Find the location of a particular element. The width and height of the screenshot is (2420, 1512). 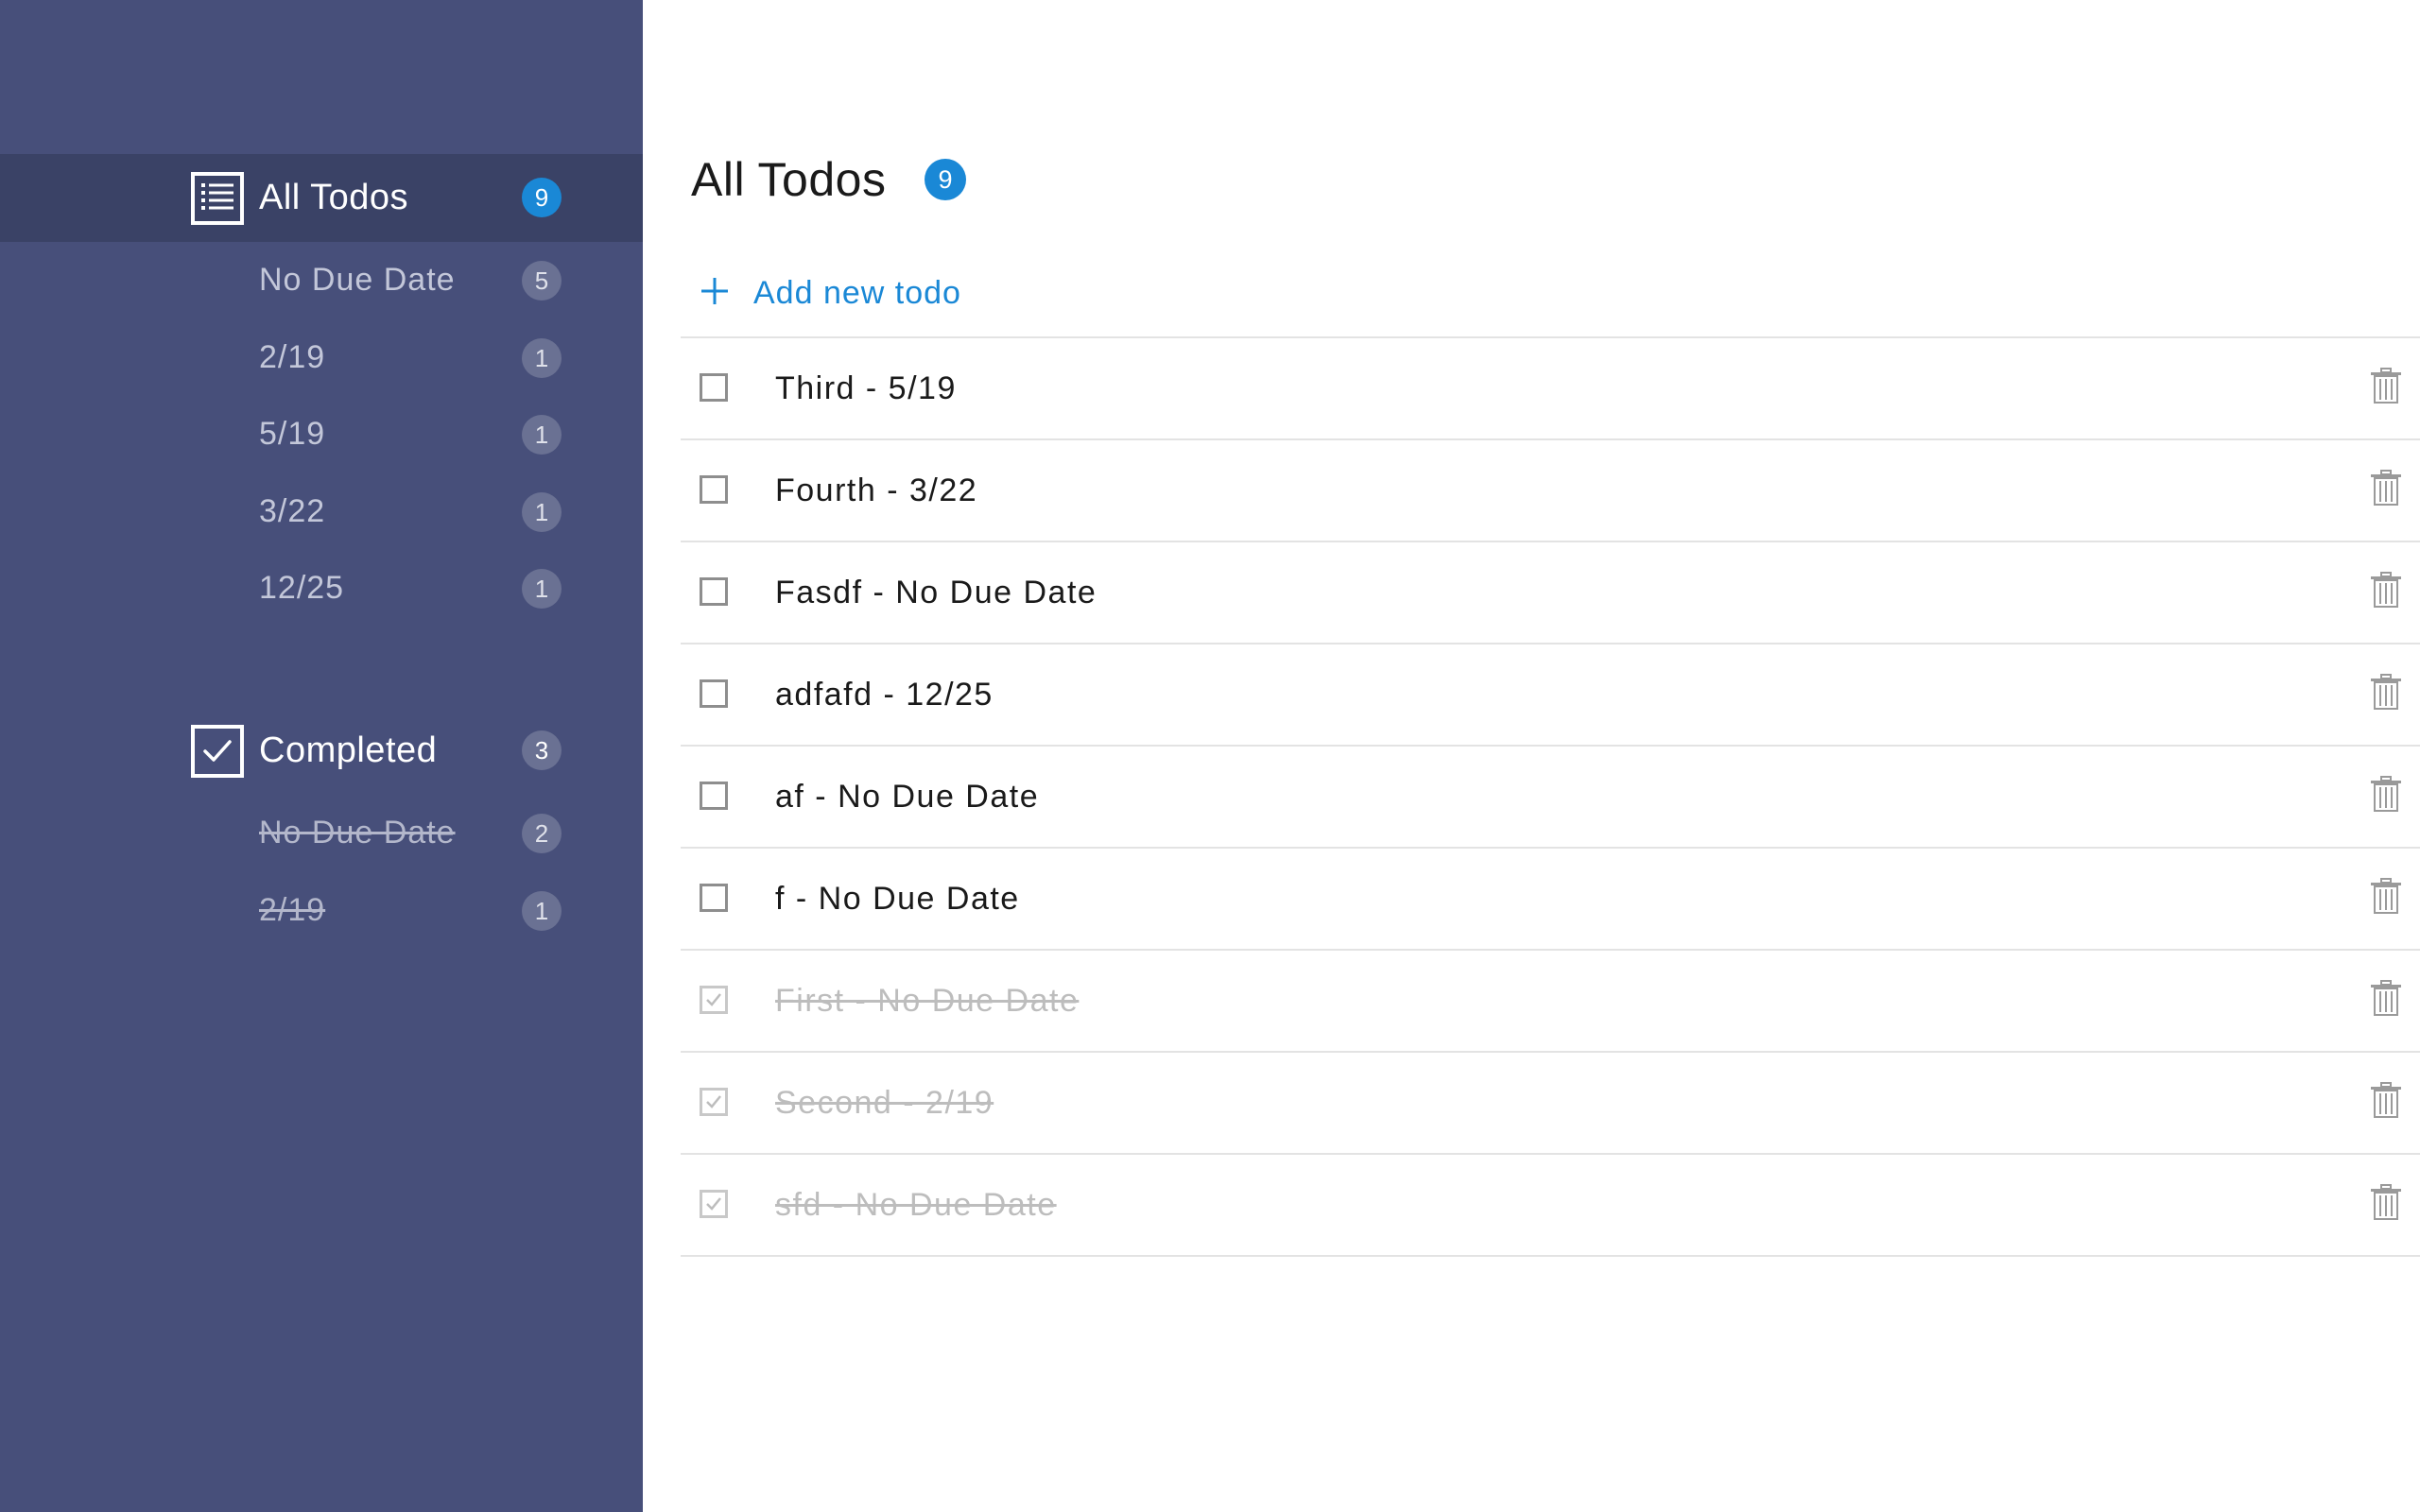

count-badge: 9 is located at coordinates (542, 197).